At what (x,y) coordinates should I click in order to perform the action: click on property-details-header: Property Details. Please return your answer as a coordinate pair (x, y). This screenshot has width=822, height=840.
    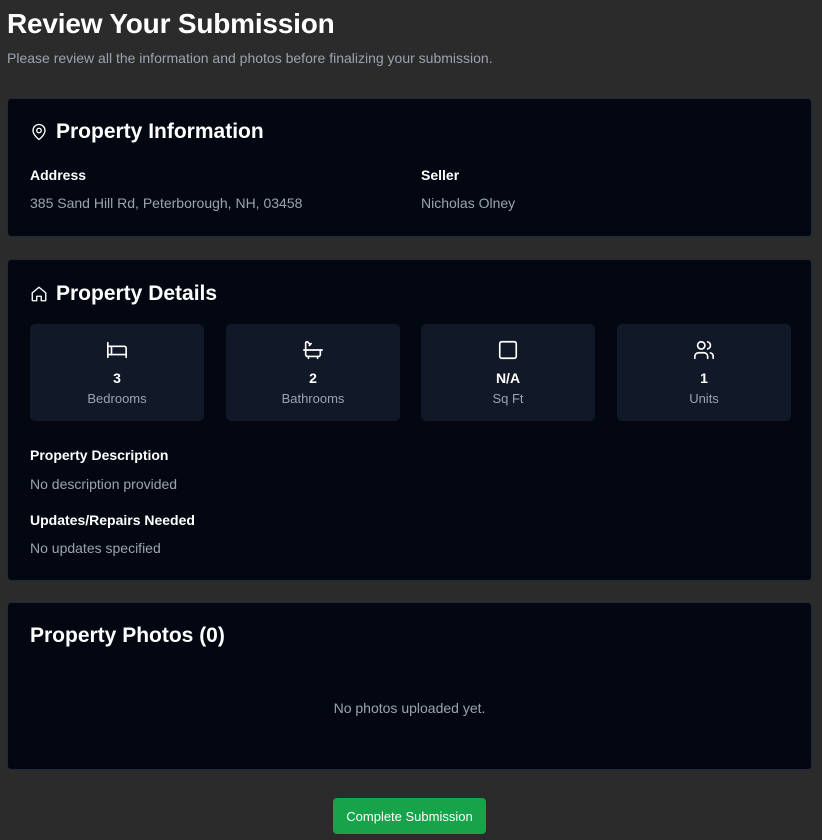
    Looking at the image, I should click on (123, 294).